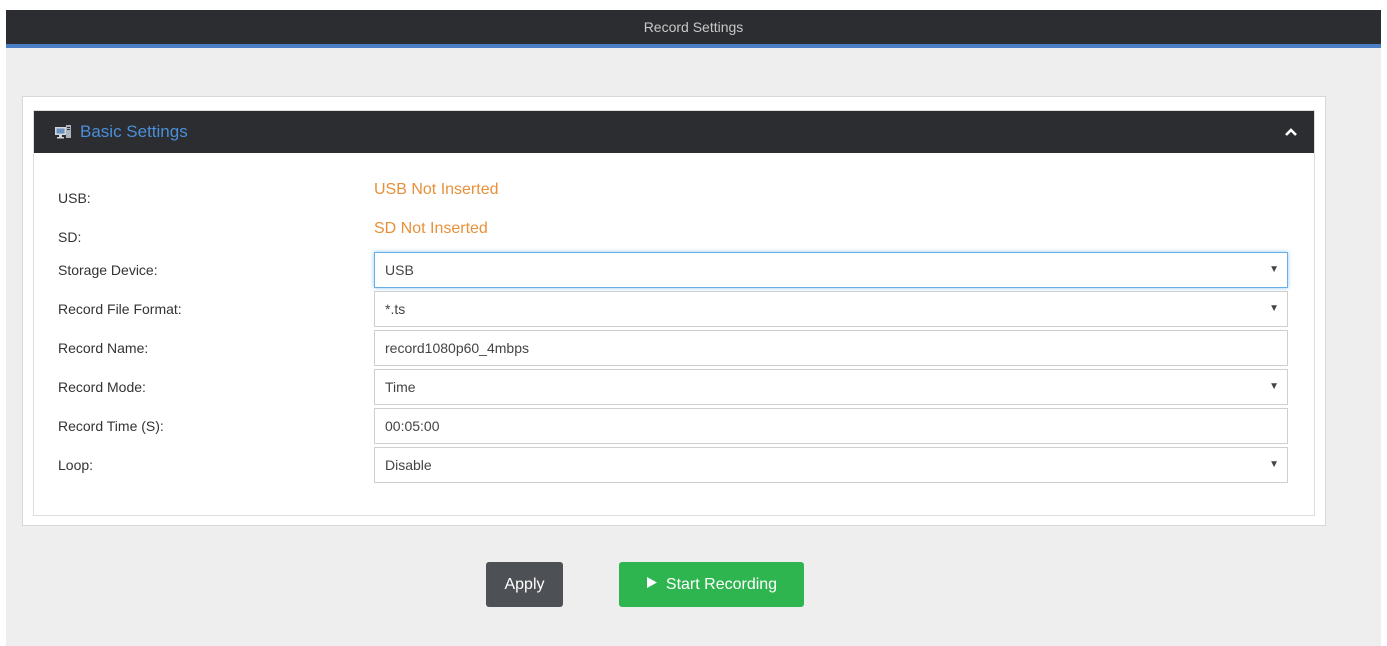  What do you see at coordinates (674, 132) in the screenshot?
I see `panel-header: Basic Settings` at bounding box center [674, 132].